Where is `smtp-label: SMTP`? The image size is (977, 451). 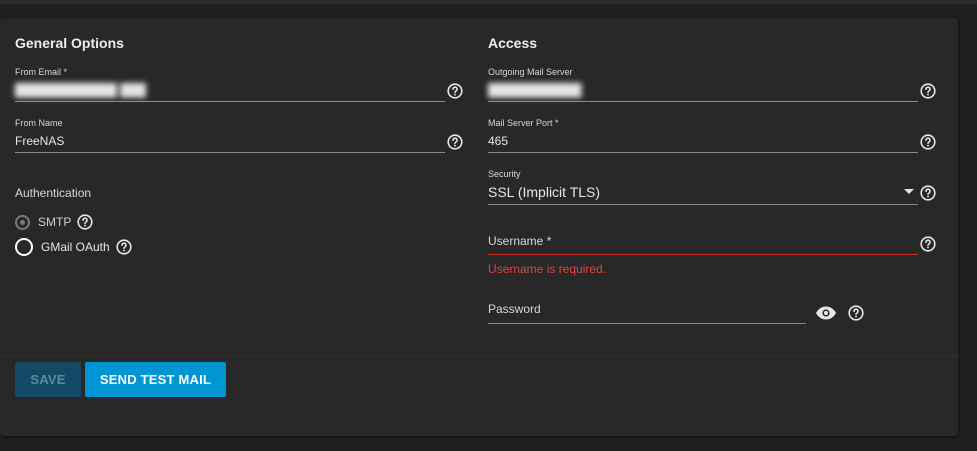 smtp-label: SMTP is located at coordinates (55, 222).